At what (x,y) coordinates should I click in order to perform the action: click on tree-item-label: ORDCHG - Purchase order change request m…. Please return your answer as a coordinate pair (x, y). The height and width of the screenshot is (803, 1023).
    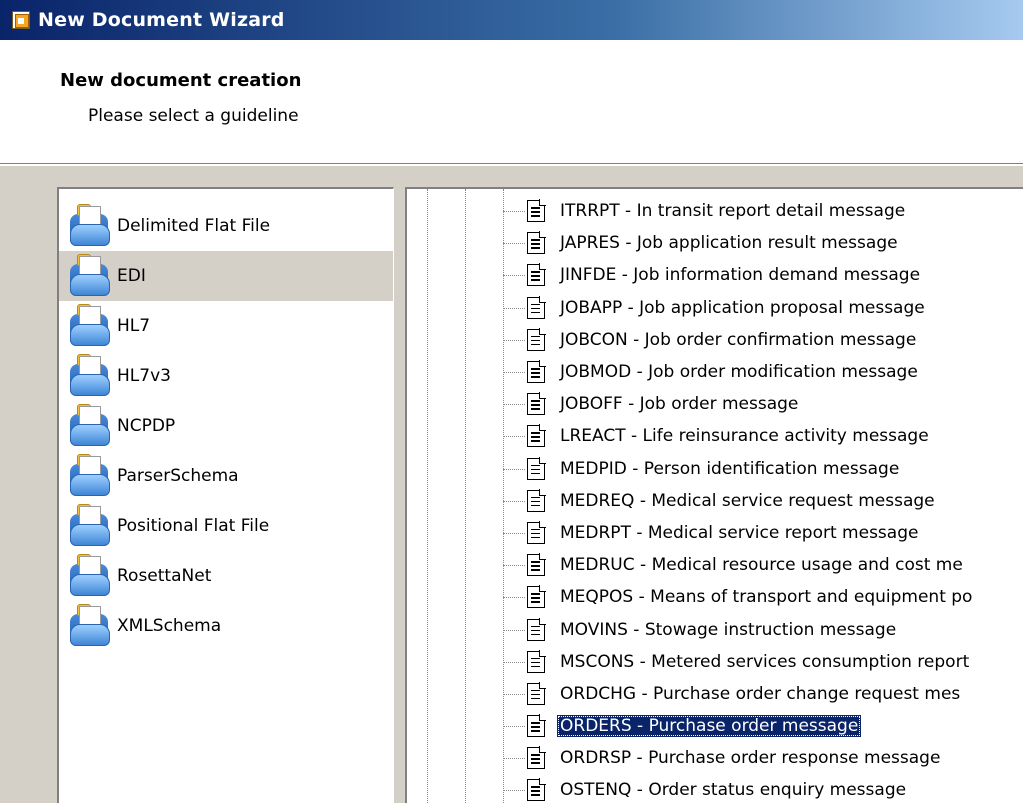
    Looking at the image, I should click on (760, 693).